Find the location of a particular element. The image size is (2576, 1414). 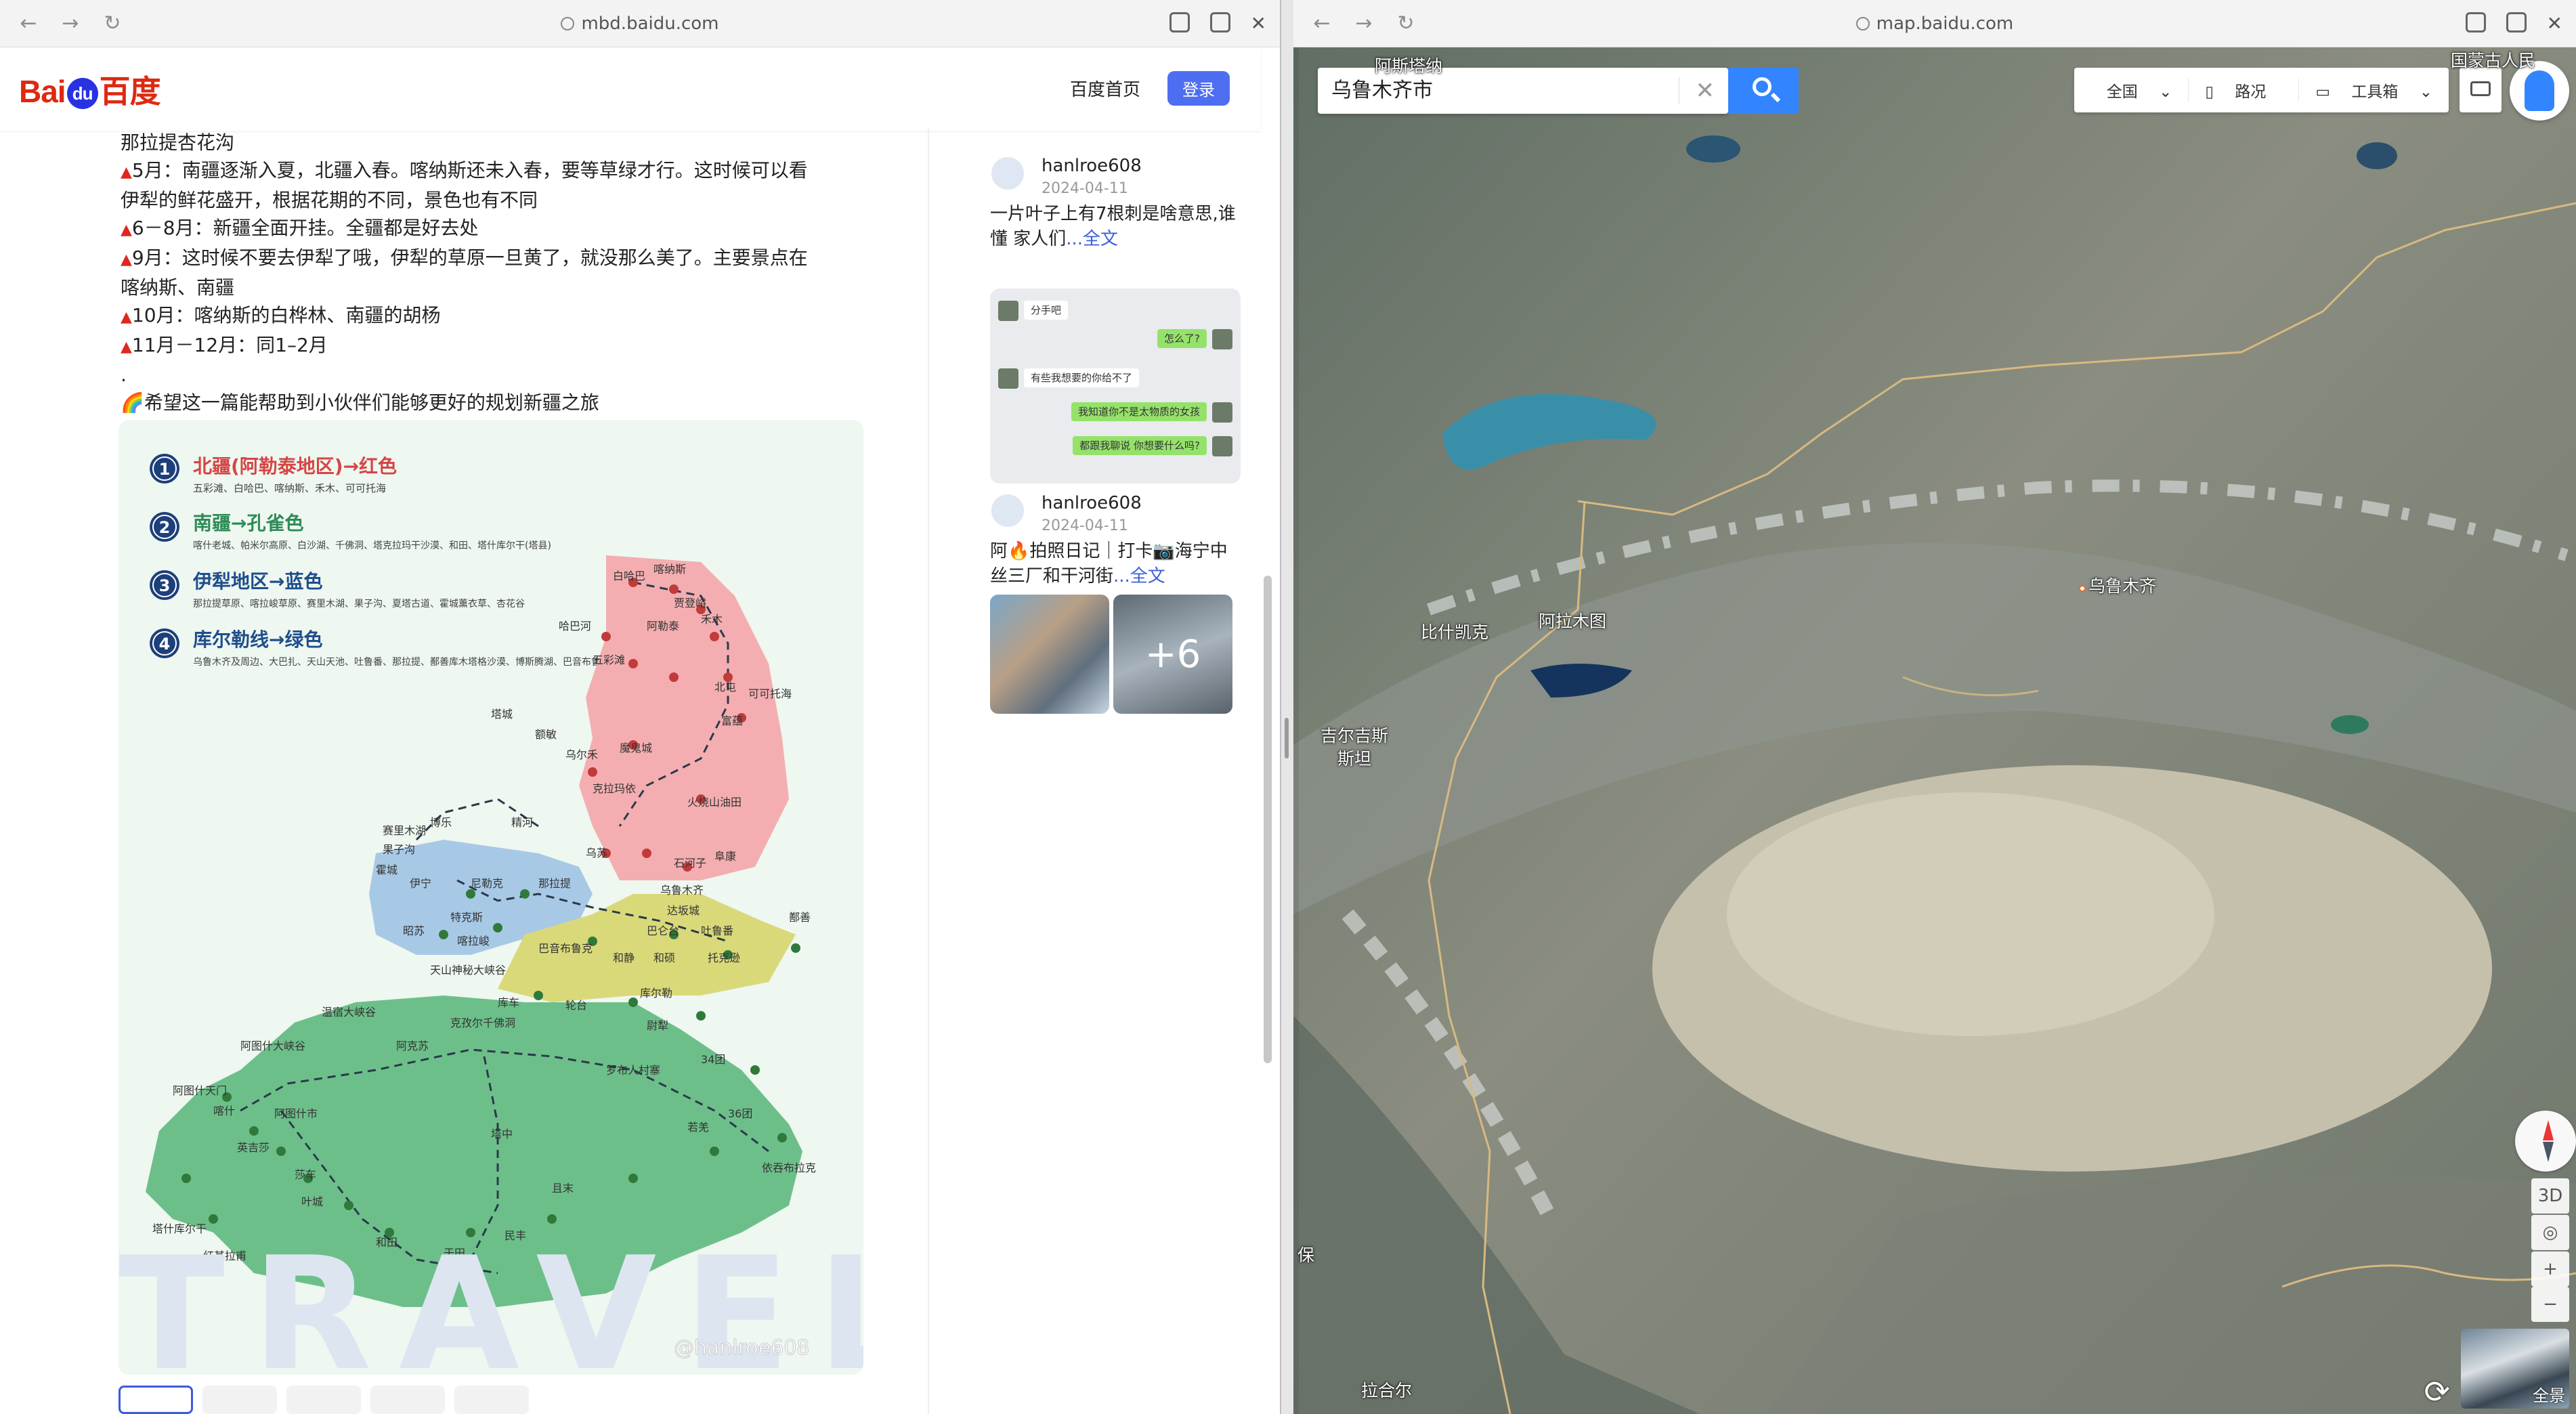

login-button: 登录 is located at coordinates (1198, 88).